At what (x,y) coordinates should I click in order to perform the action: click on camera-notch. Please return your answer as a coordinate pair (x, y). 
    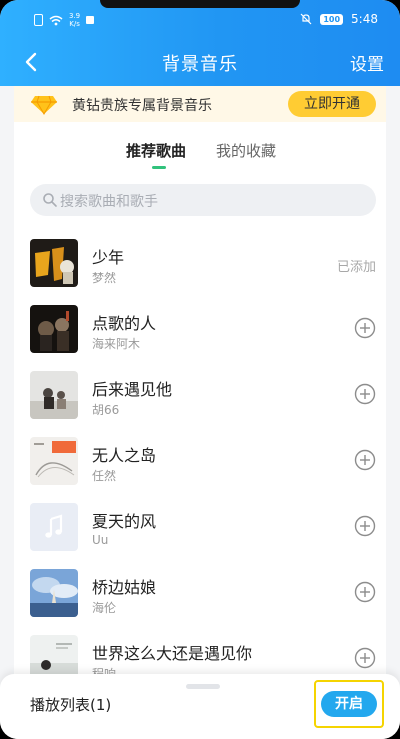
    Looking at the image, I should click on (200, 4).